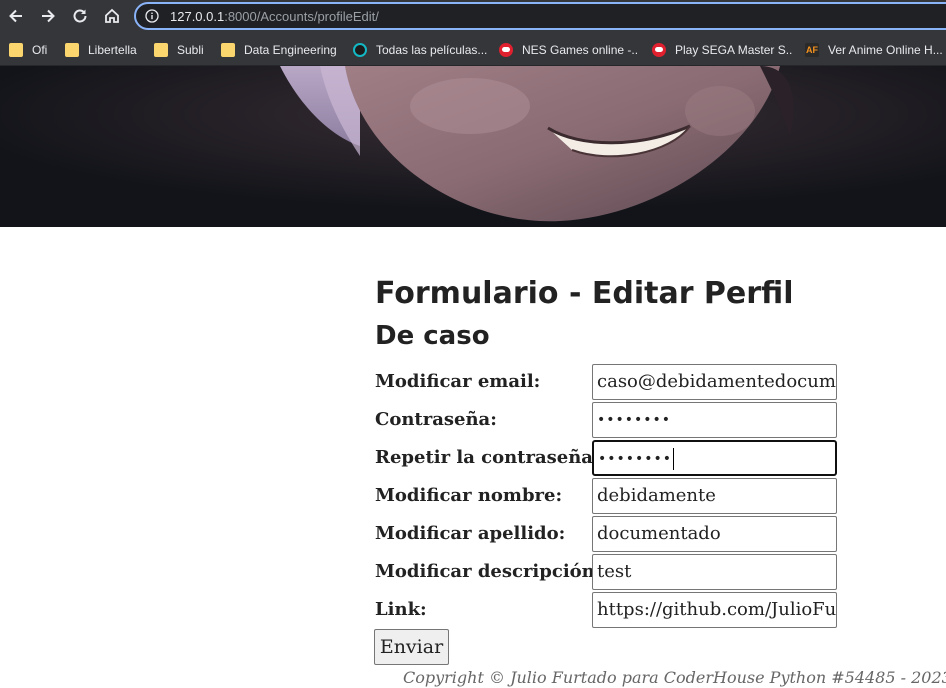  Describe the element at coordinates (714, 382) in the screenshot. I see `email-field: caso@debidamentedocumentado.com` at that location.